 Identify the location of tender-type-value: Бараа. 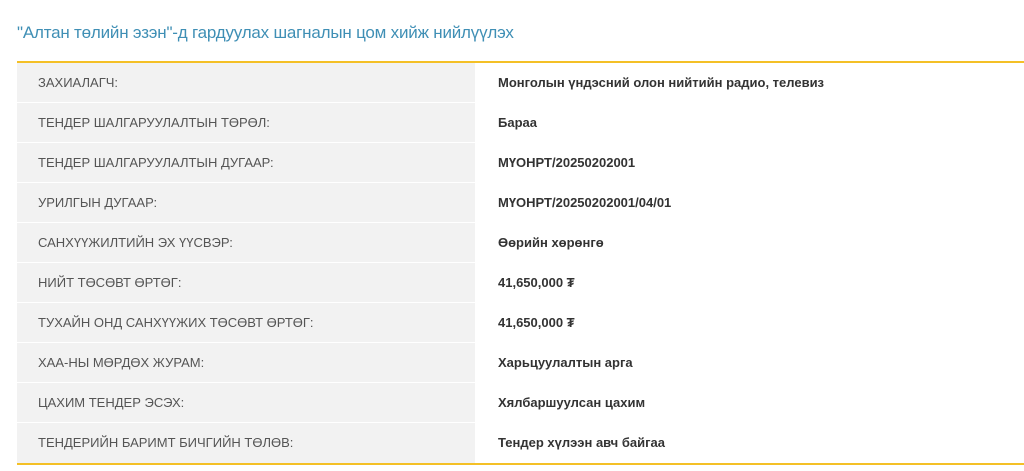
(749, 122).